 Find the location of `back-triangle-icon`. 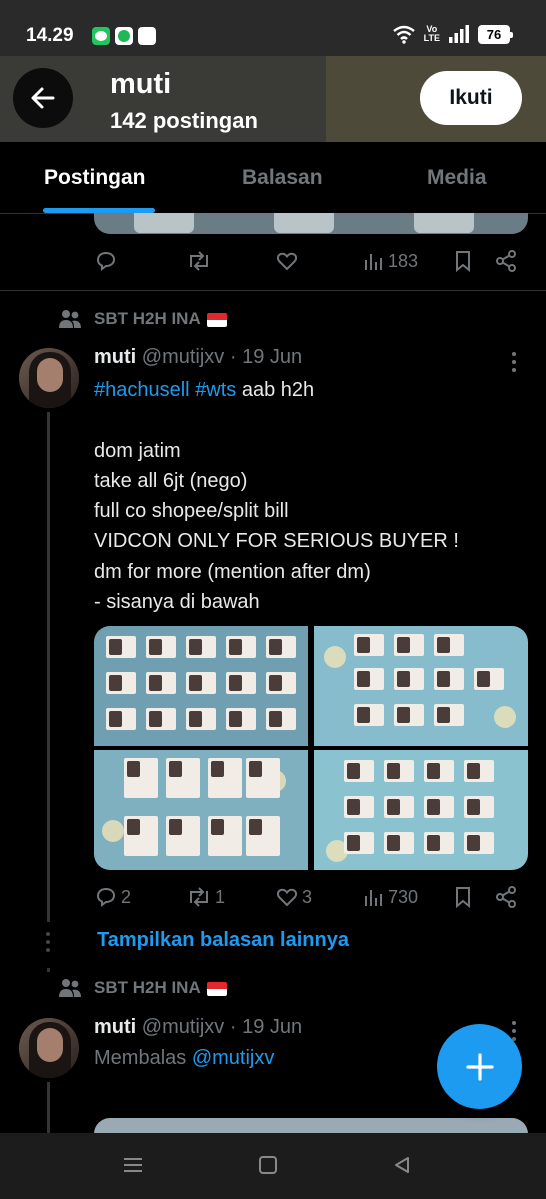

back-triangle-icon is located at coordinates (402, 1165).